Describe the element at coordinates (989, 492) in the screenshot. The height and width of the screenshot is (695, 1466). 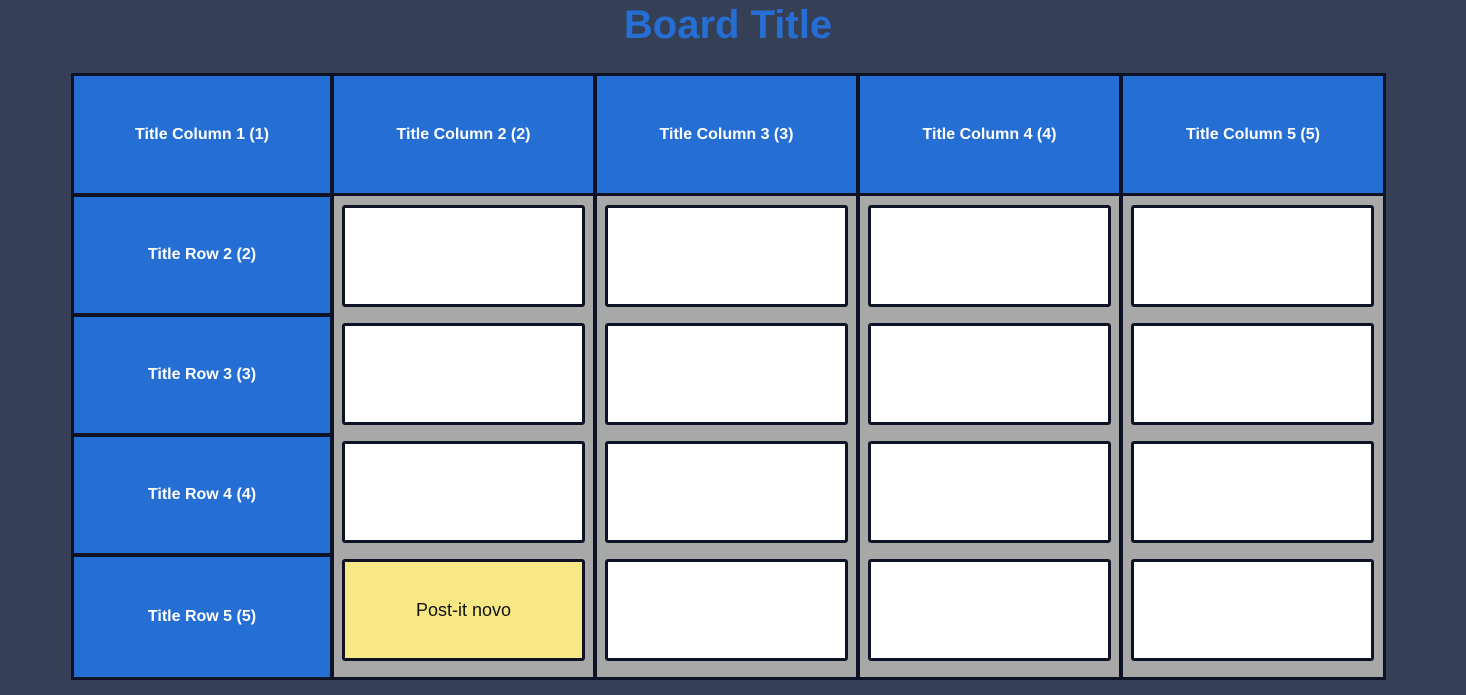
I see `postit-r4-c4` at that location.